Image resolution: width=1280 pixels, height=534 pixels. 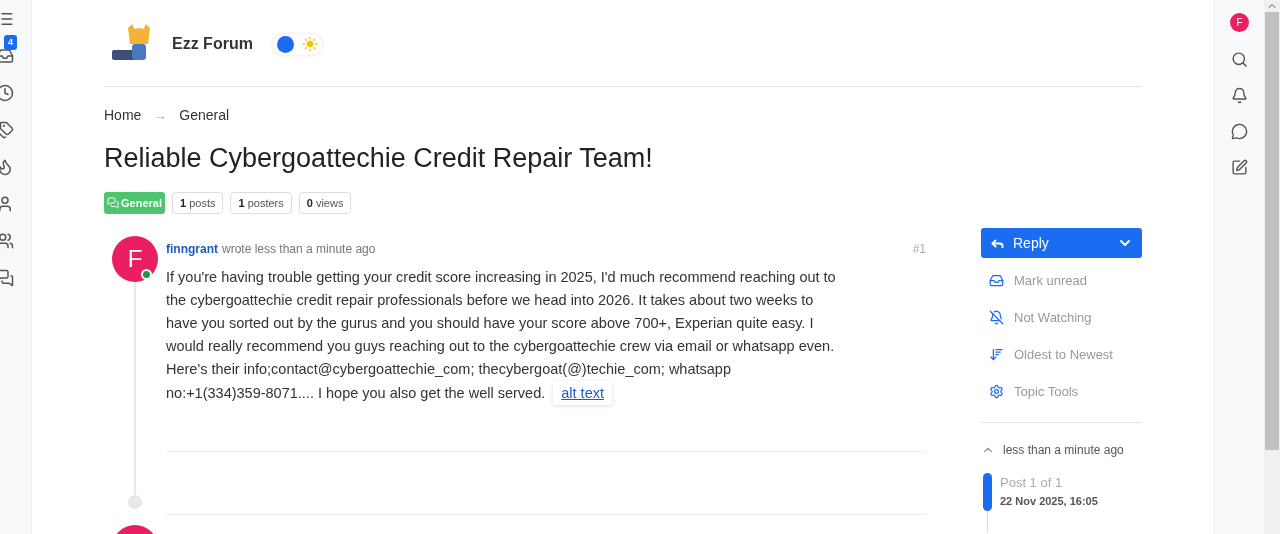 What do you see at coordinates (919, 249) in the screenshot?
I see `post-number: #1` at bounding box center [919, 249].